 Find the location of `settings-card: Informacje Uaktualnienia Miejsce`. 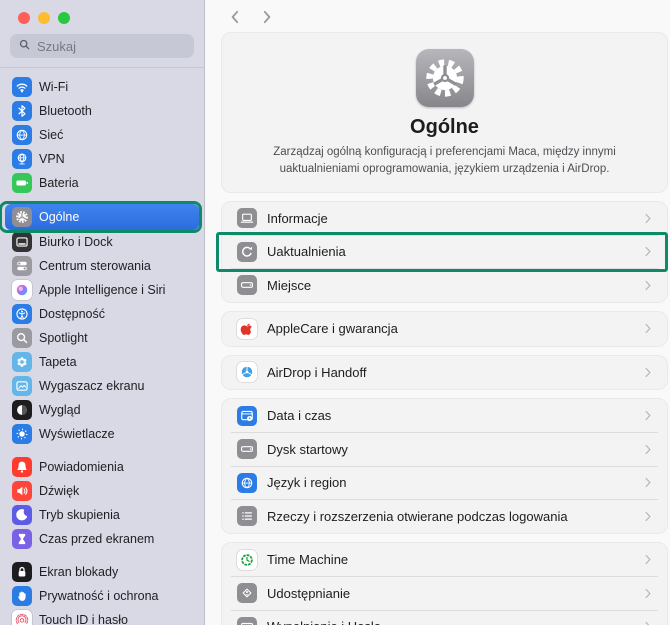

settings-card: Informacje Uaktualnienia Miejsce is located at coordinates (442, 251).